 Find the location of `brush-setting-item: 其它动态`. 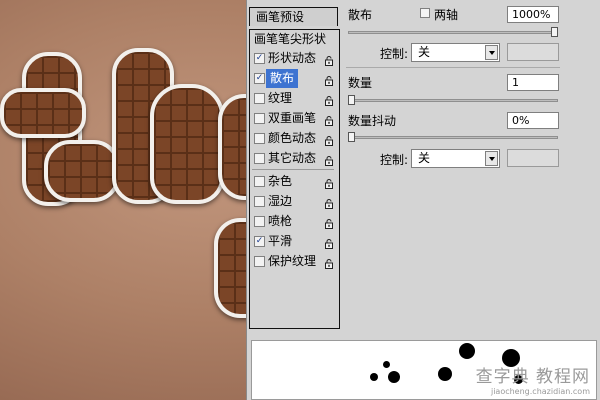

brush-setting-item: 其它动态 is located at coordinates (293, 158).